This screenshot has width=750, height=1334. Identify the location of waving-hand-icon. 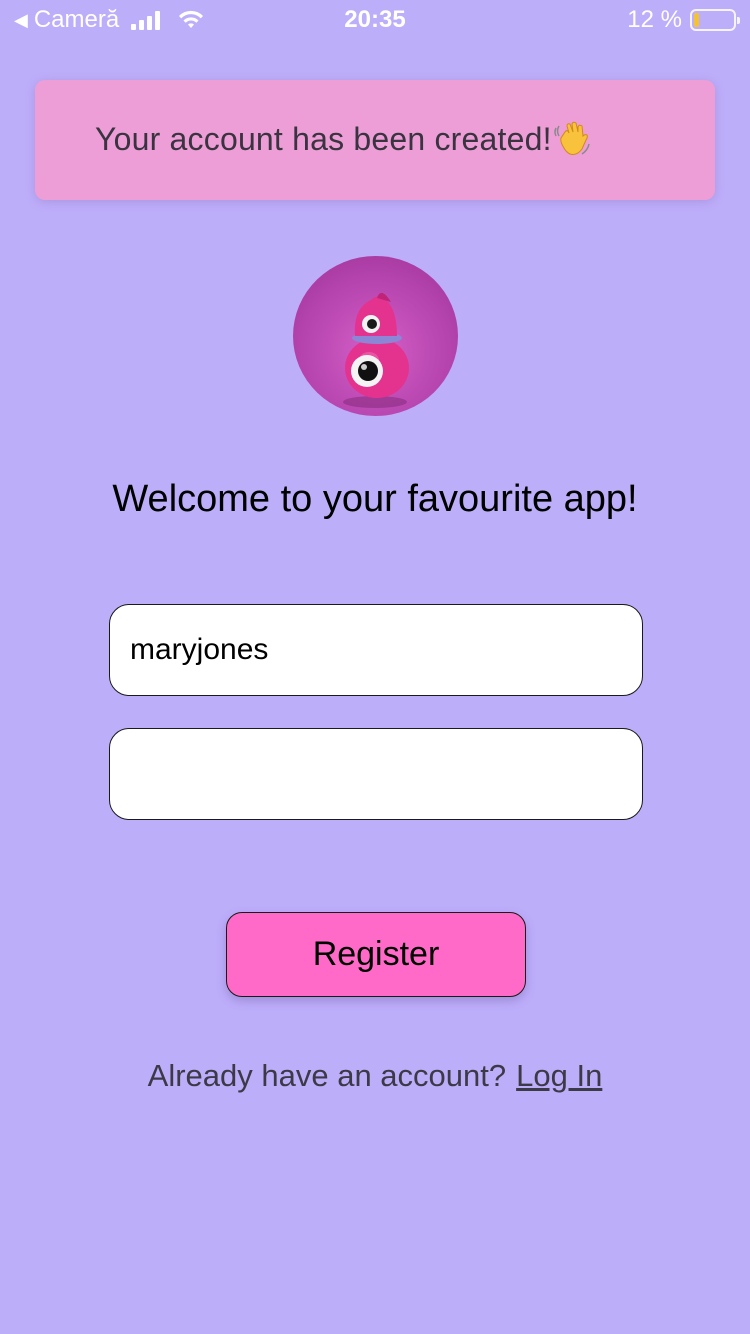
(571, 138).